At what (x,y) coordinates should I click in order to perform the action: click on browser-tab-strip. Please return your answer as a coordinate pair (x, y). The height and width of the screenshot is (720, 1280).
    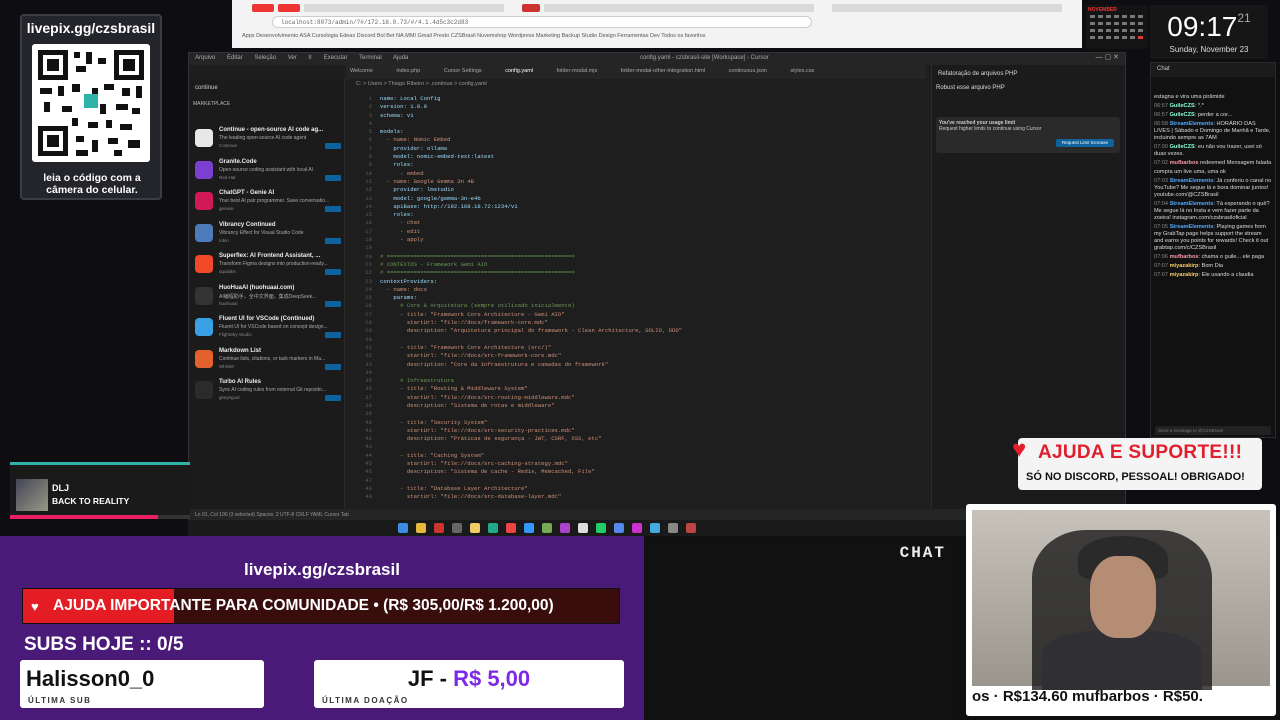
    Looking at the image, I should click on (657, 8).